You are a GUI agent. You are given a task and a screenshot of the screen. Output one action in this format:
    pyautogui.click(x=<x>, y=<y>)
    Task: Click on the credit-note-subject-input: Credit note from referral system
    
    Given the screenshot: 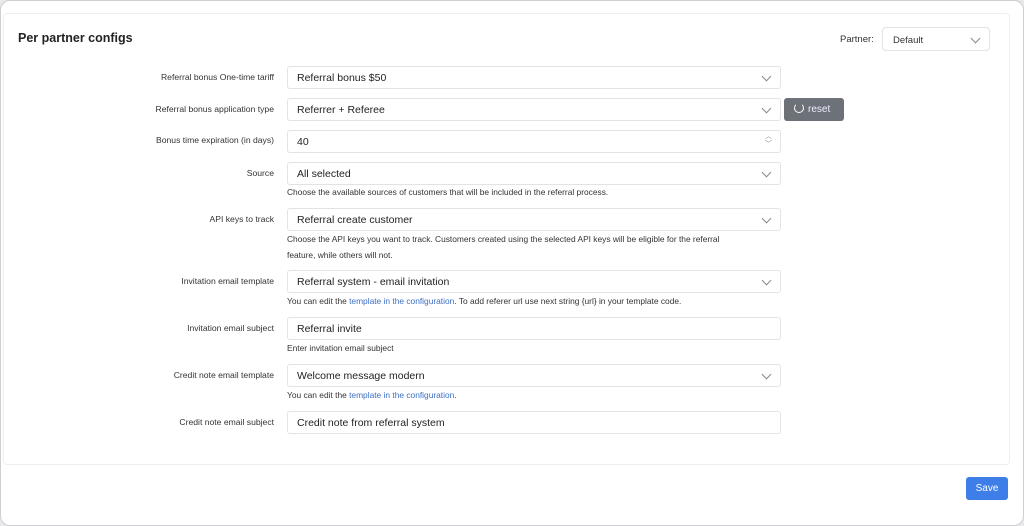 What is the action you would take?
    pyautogui.click(x=534, y=422)
    